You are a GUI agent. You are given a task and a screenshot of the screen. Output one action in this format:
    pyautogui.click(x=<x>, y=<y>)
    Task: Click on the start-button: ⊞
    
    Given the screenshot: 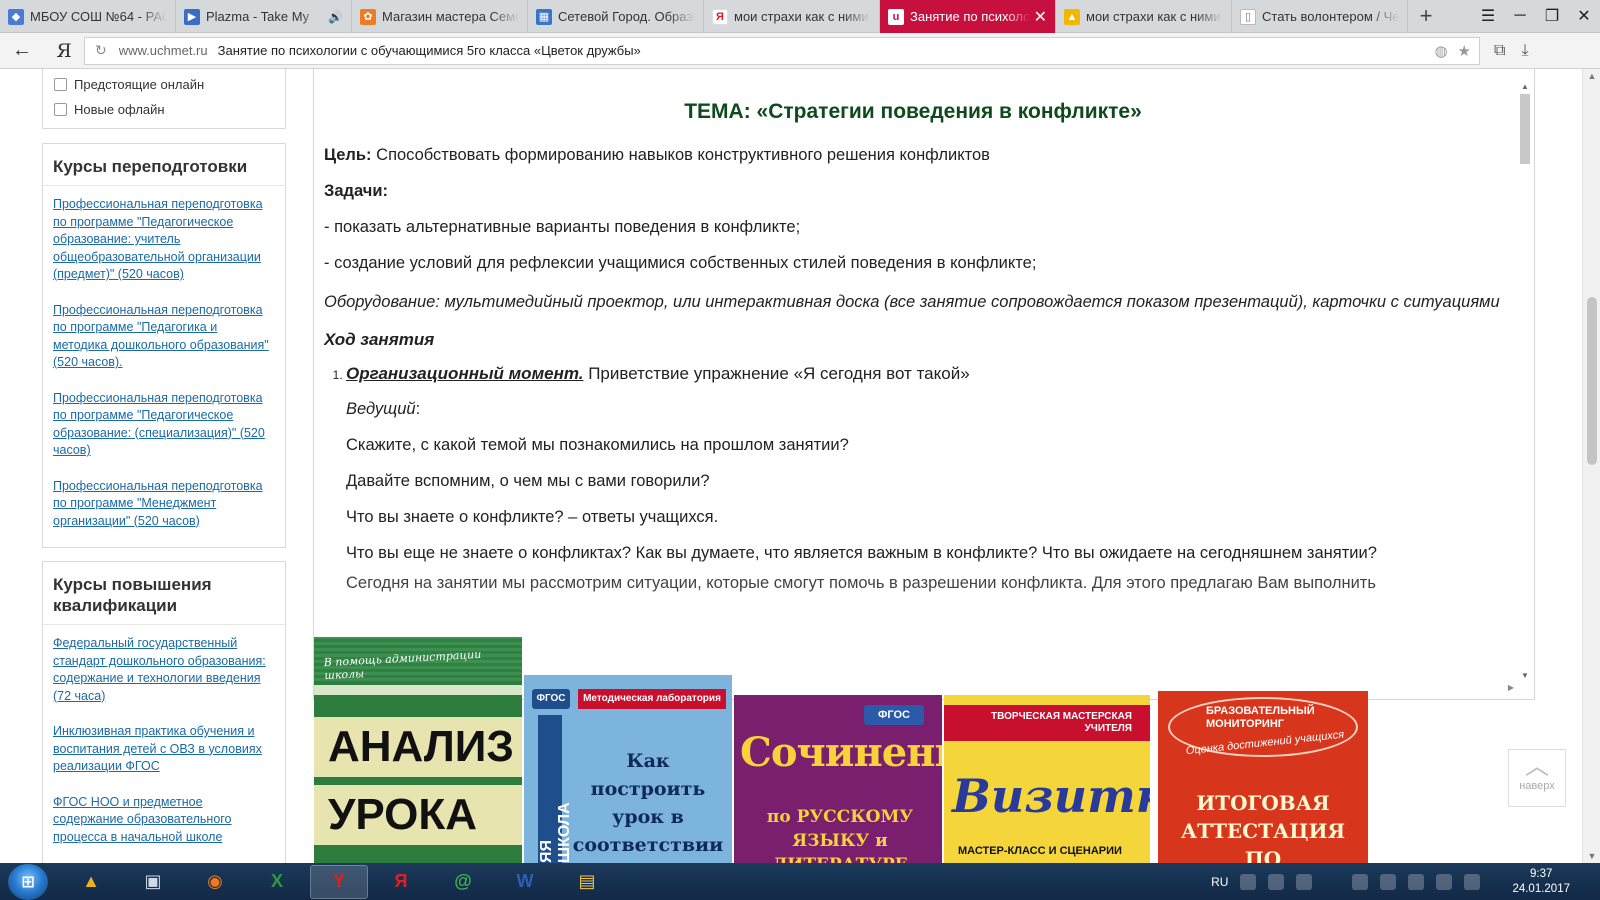 What is the action you would take?
    pyautogui.click(x=28, y=881)
    